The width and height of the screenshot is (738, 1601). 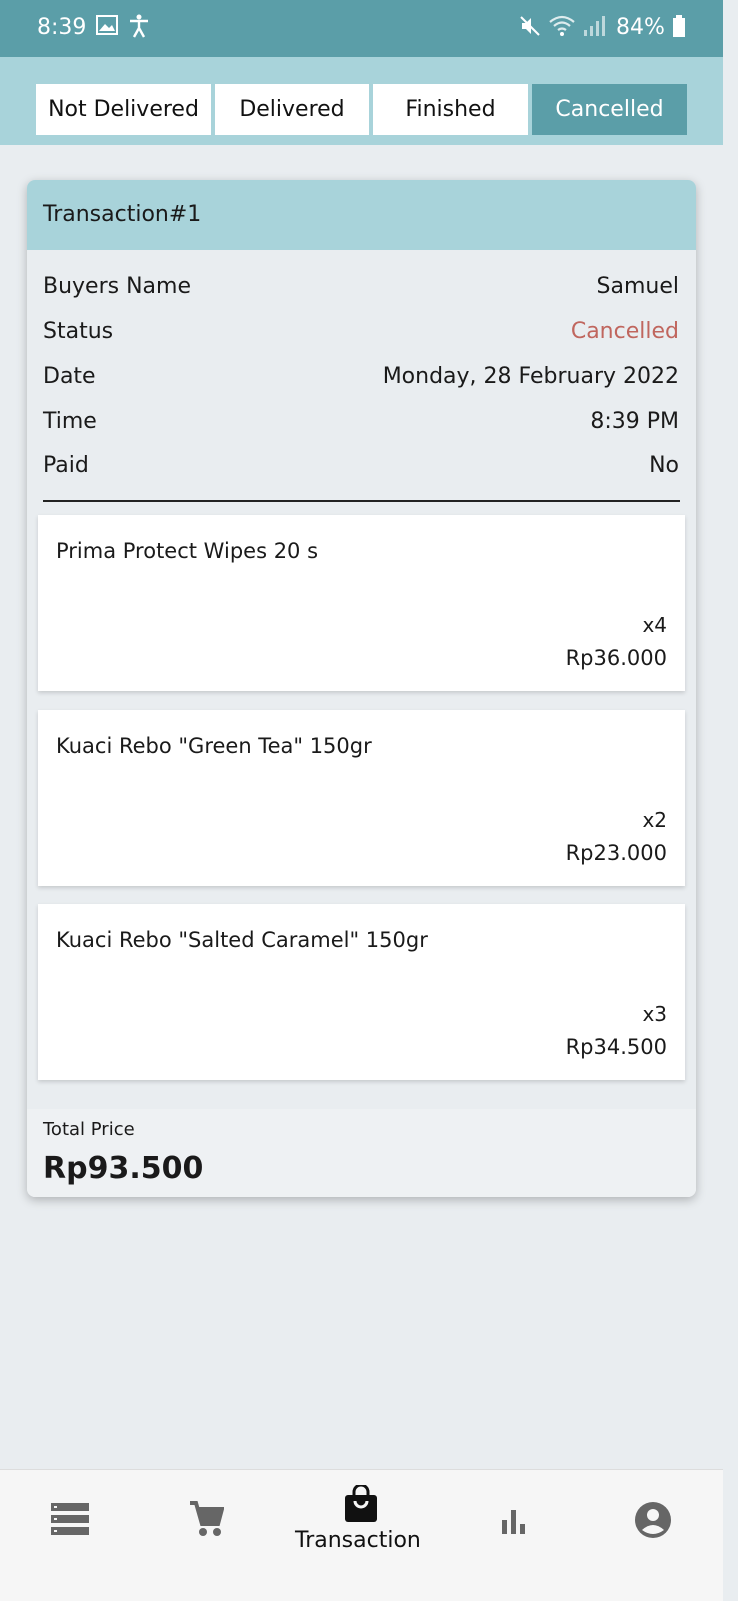 I want to click on divider, so click(x=361, y=501).